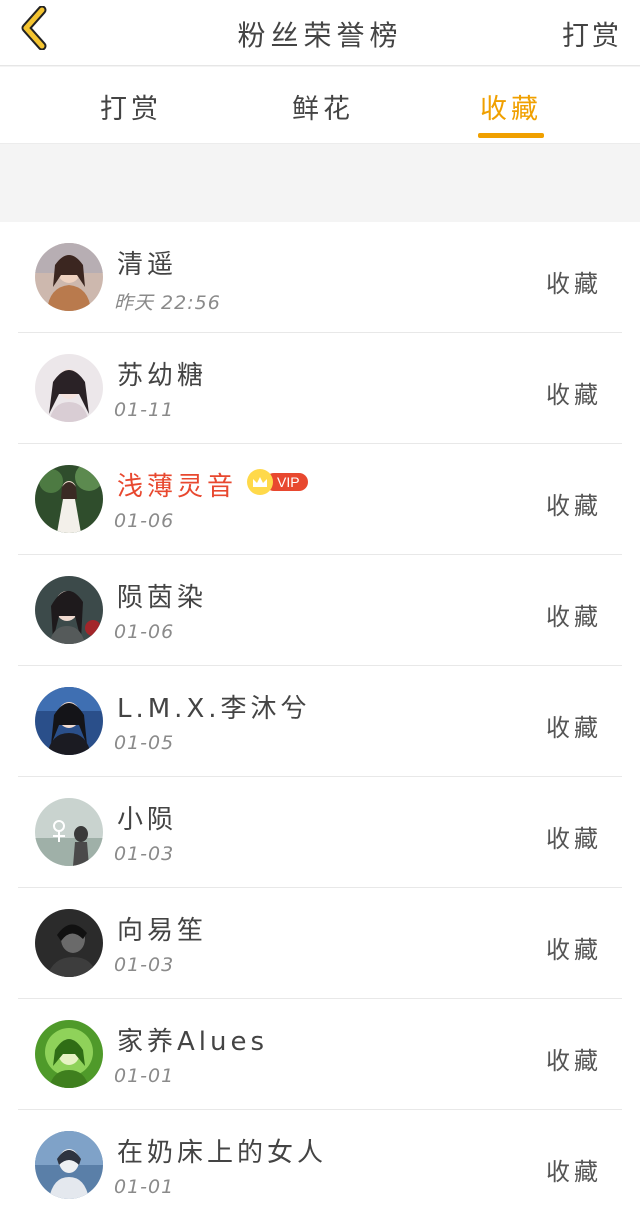 Image resolution: width=640 pixels, height=1217 pixels. What do you see at coordinates (222, 1153) in the screenshot?
I see `user-name: 在奶床上的女人` at bounding box center [222, 1153].